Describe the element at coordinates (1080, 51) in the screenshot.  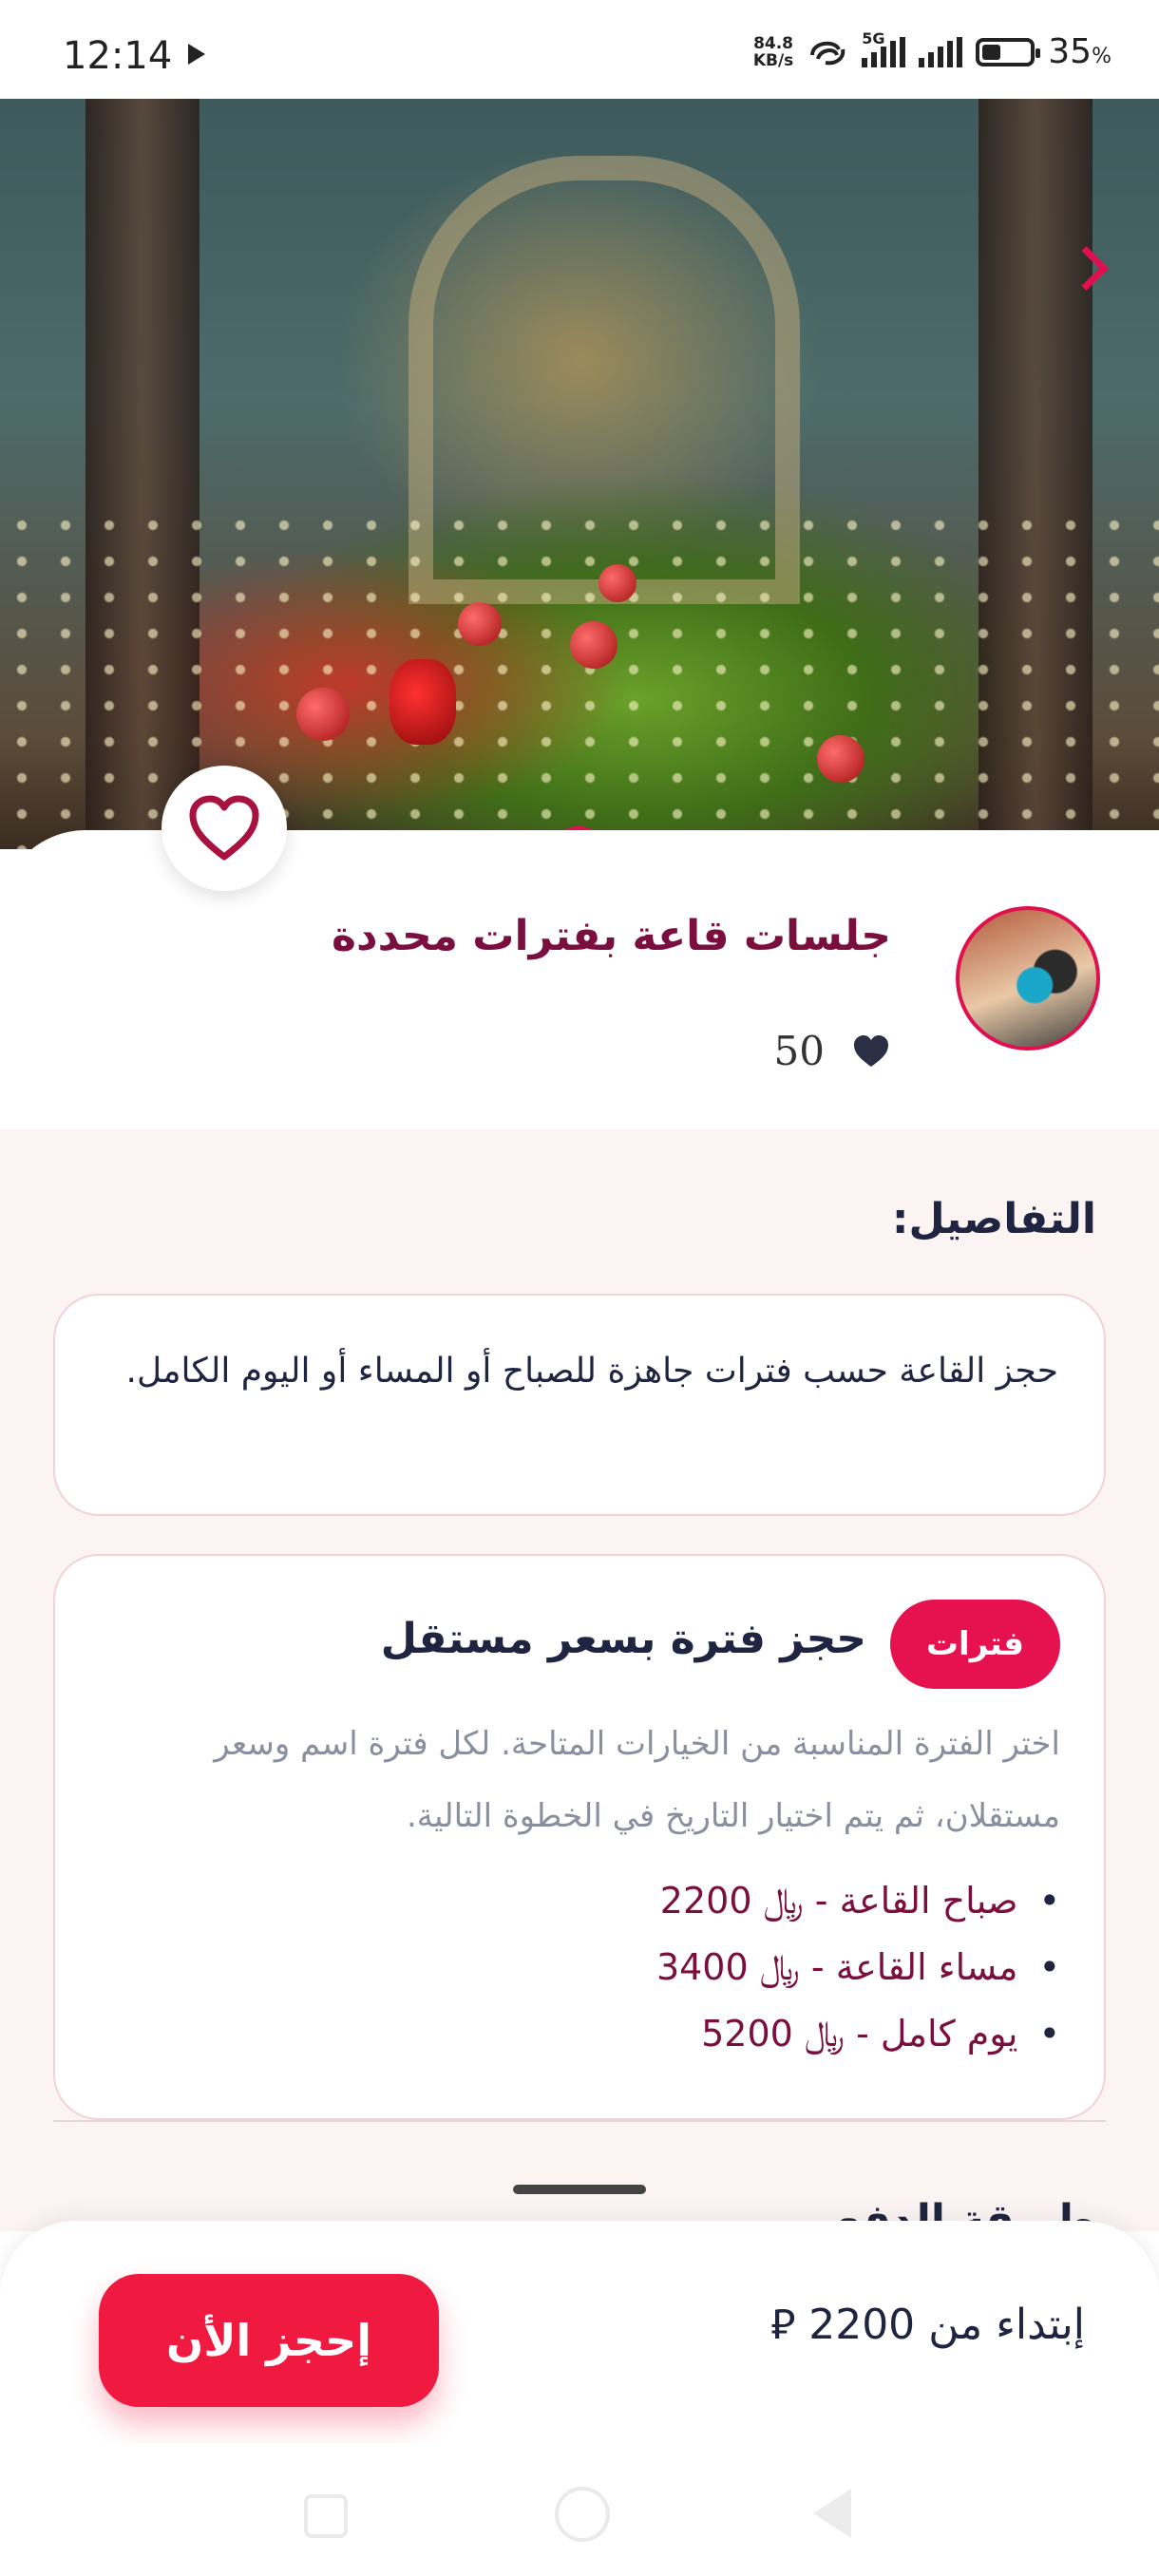
I see `battery-percent: 35%` at that location.